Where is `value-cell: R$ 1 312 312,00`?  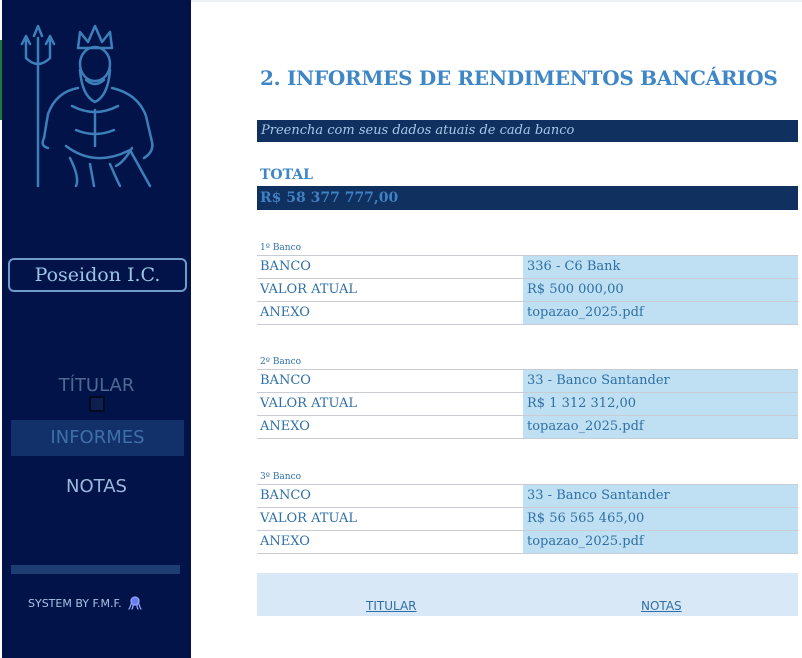
value-cell: R$ 1 312 312,00 is located at coordinates (660, 404).